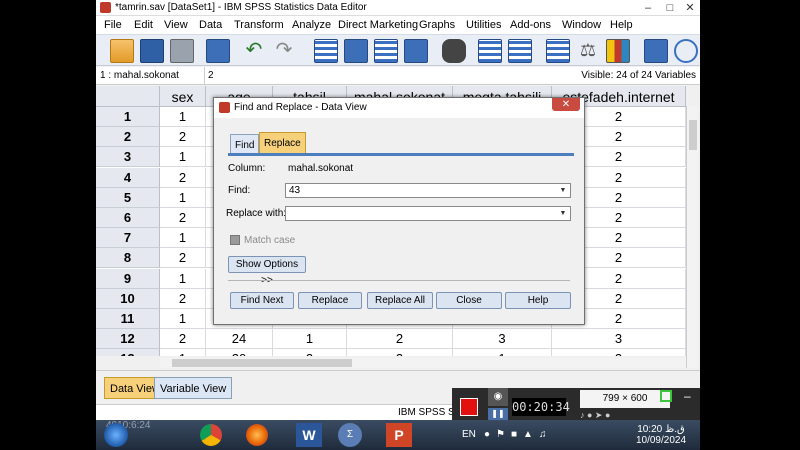  What do you see at coordinates (310, 352) in the screenshot?
I see `cell-tahsil: 2` at bounding box center [310, 352].